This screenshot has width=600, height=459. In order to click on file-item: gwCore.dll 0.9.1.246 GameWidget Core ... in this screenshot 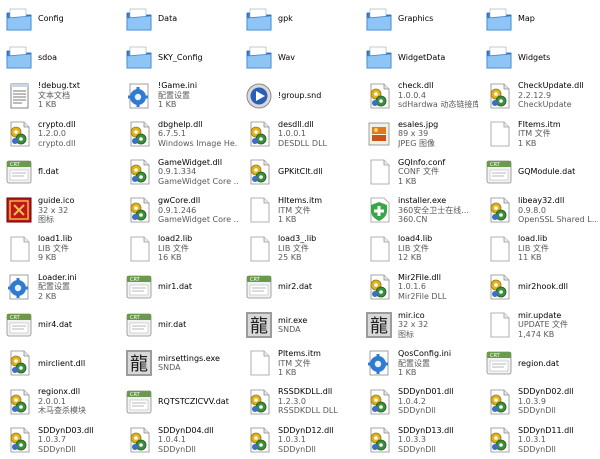, I will do `click(180, 210)`.